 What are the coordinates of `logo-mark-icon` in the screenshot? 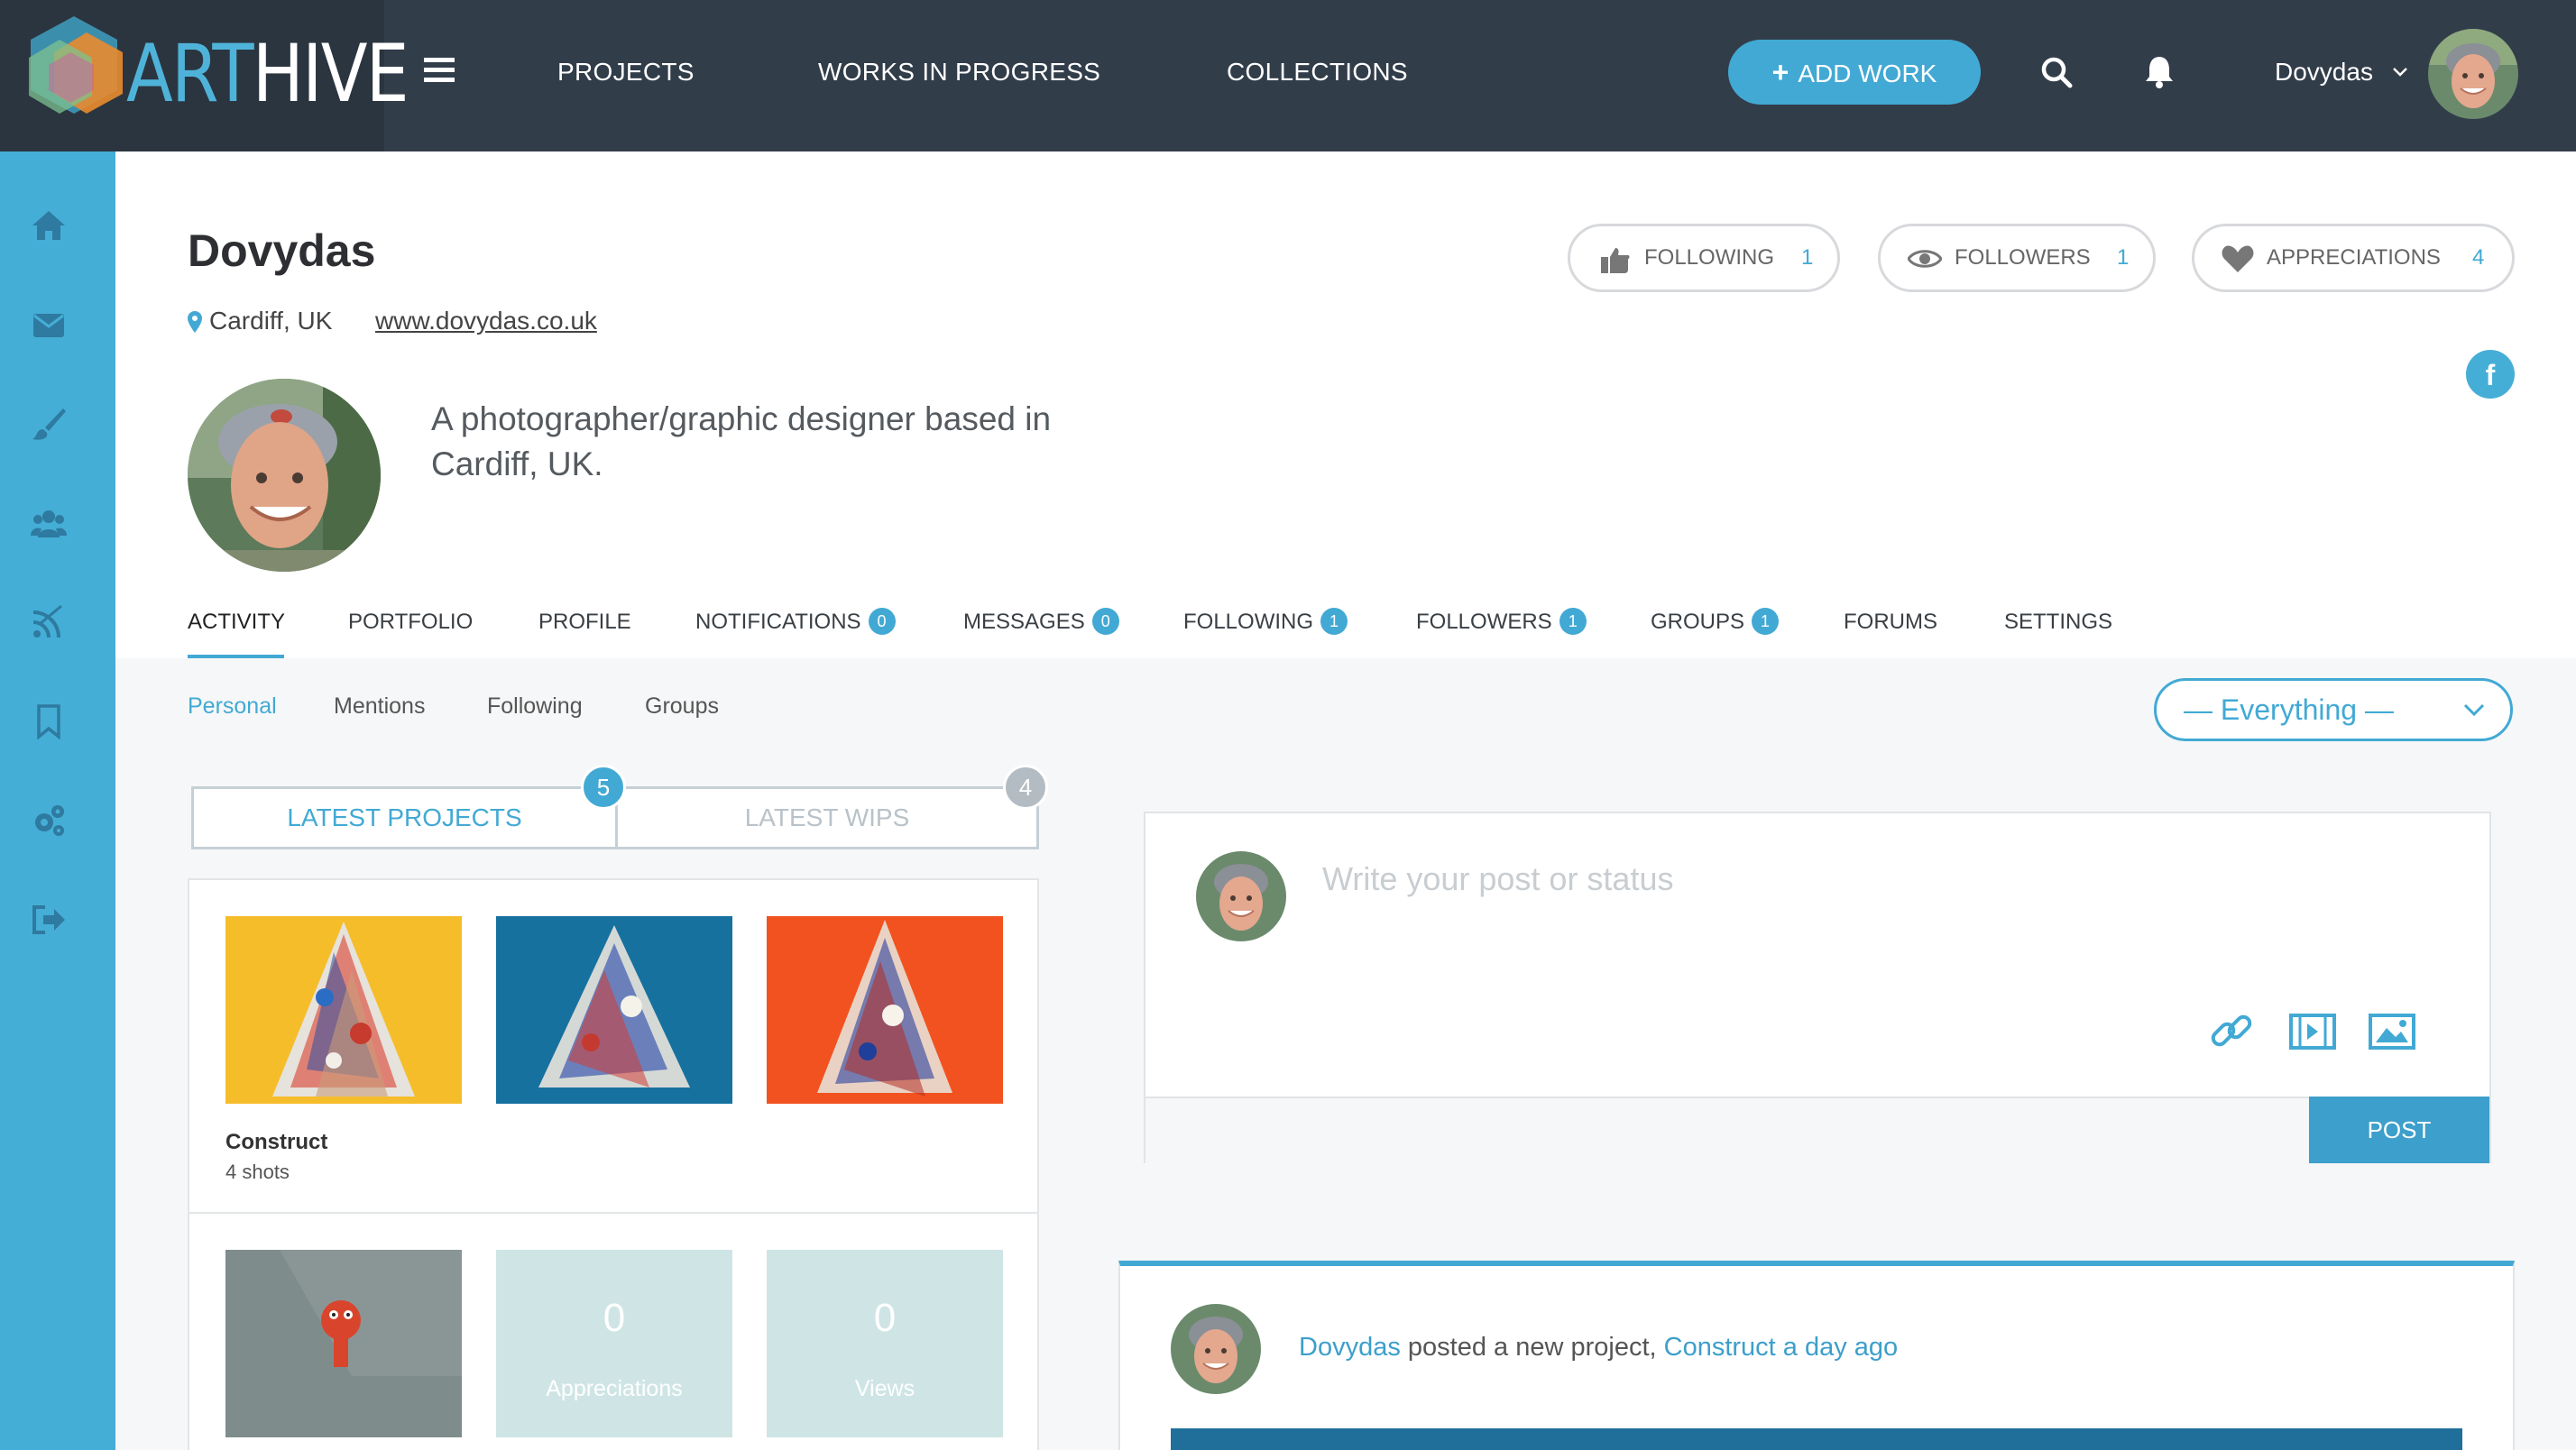 It's located at (76, 65).